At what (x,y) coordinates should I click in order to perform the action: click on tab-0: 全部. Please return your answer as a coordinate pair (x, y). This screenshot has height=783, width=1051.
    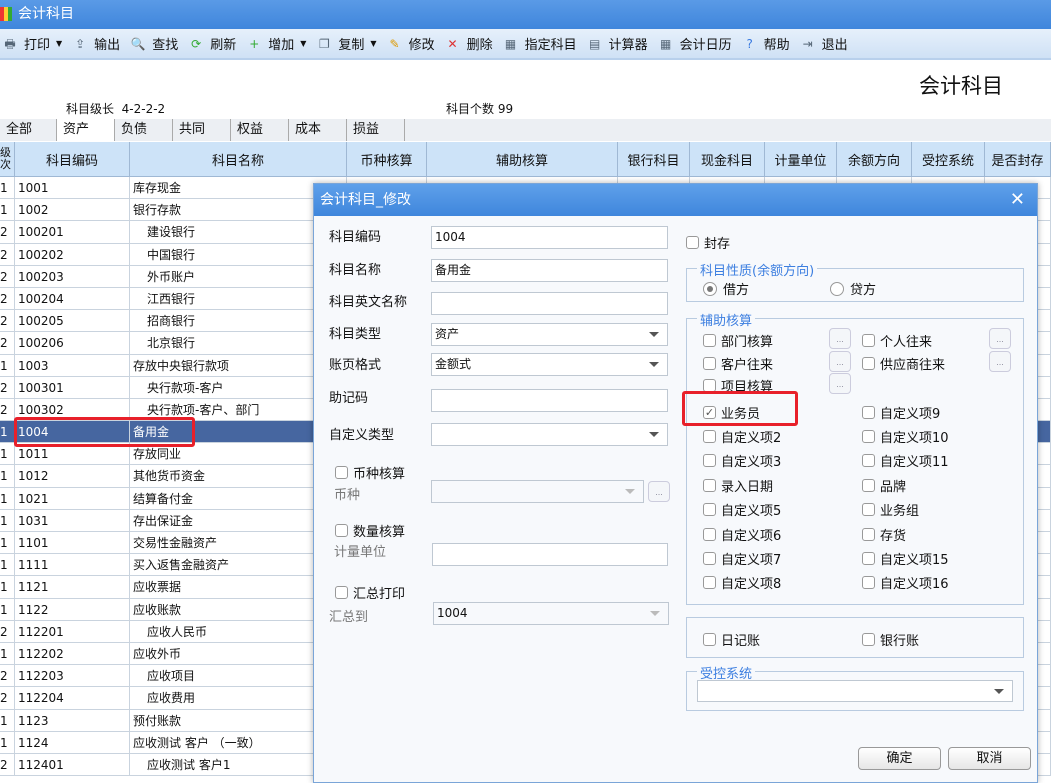
    Looking at the image, I should click on (28, 130).